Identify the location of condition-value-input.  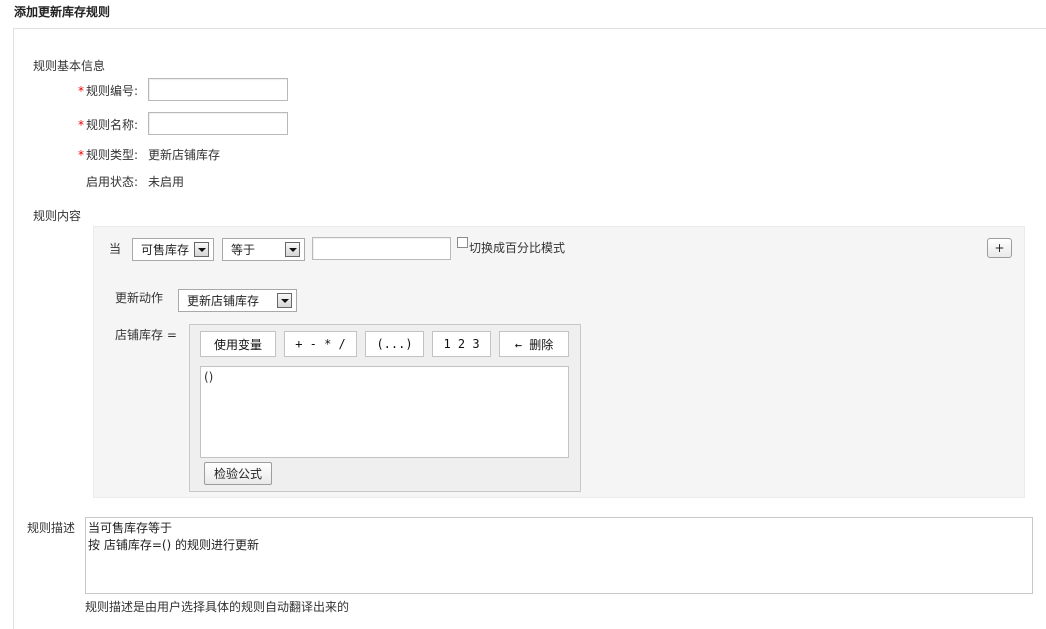
(381, 248).